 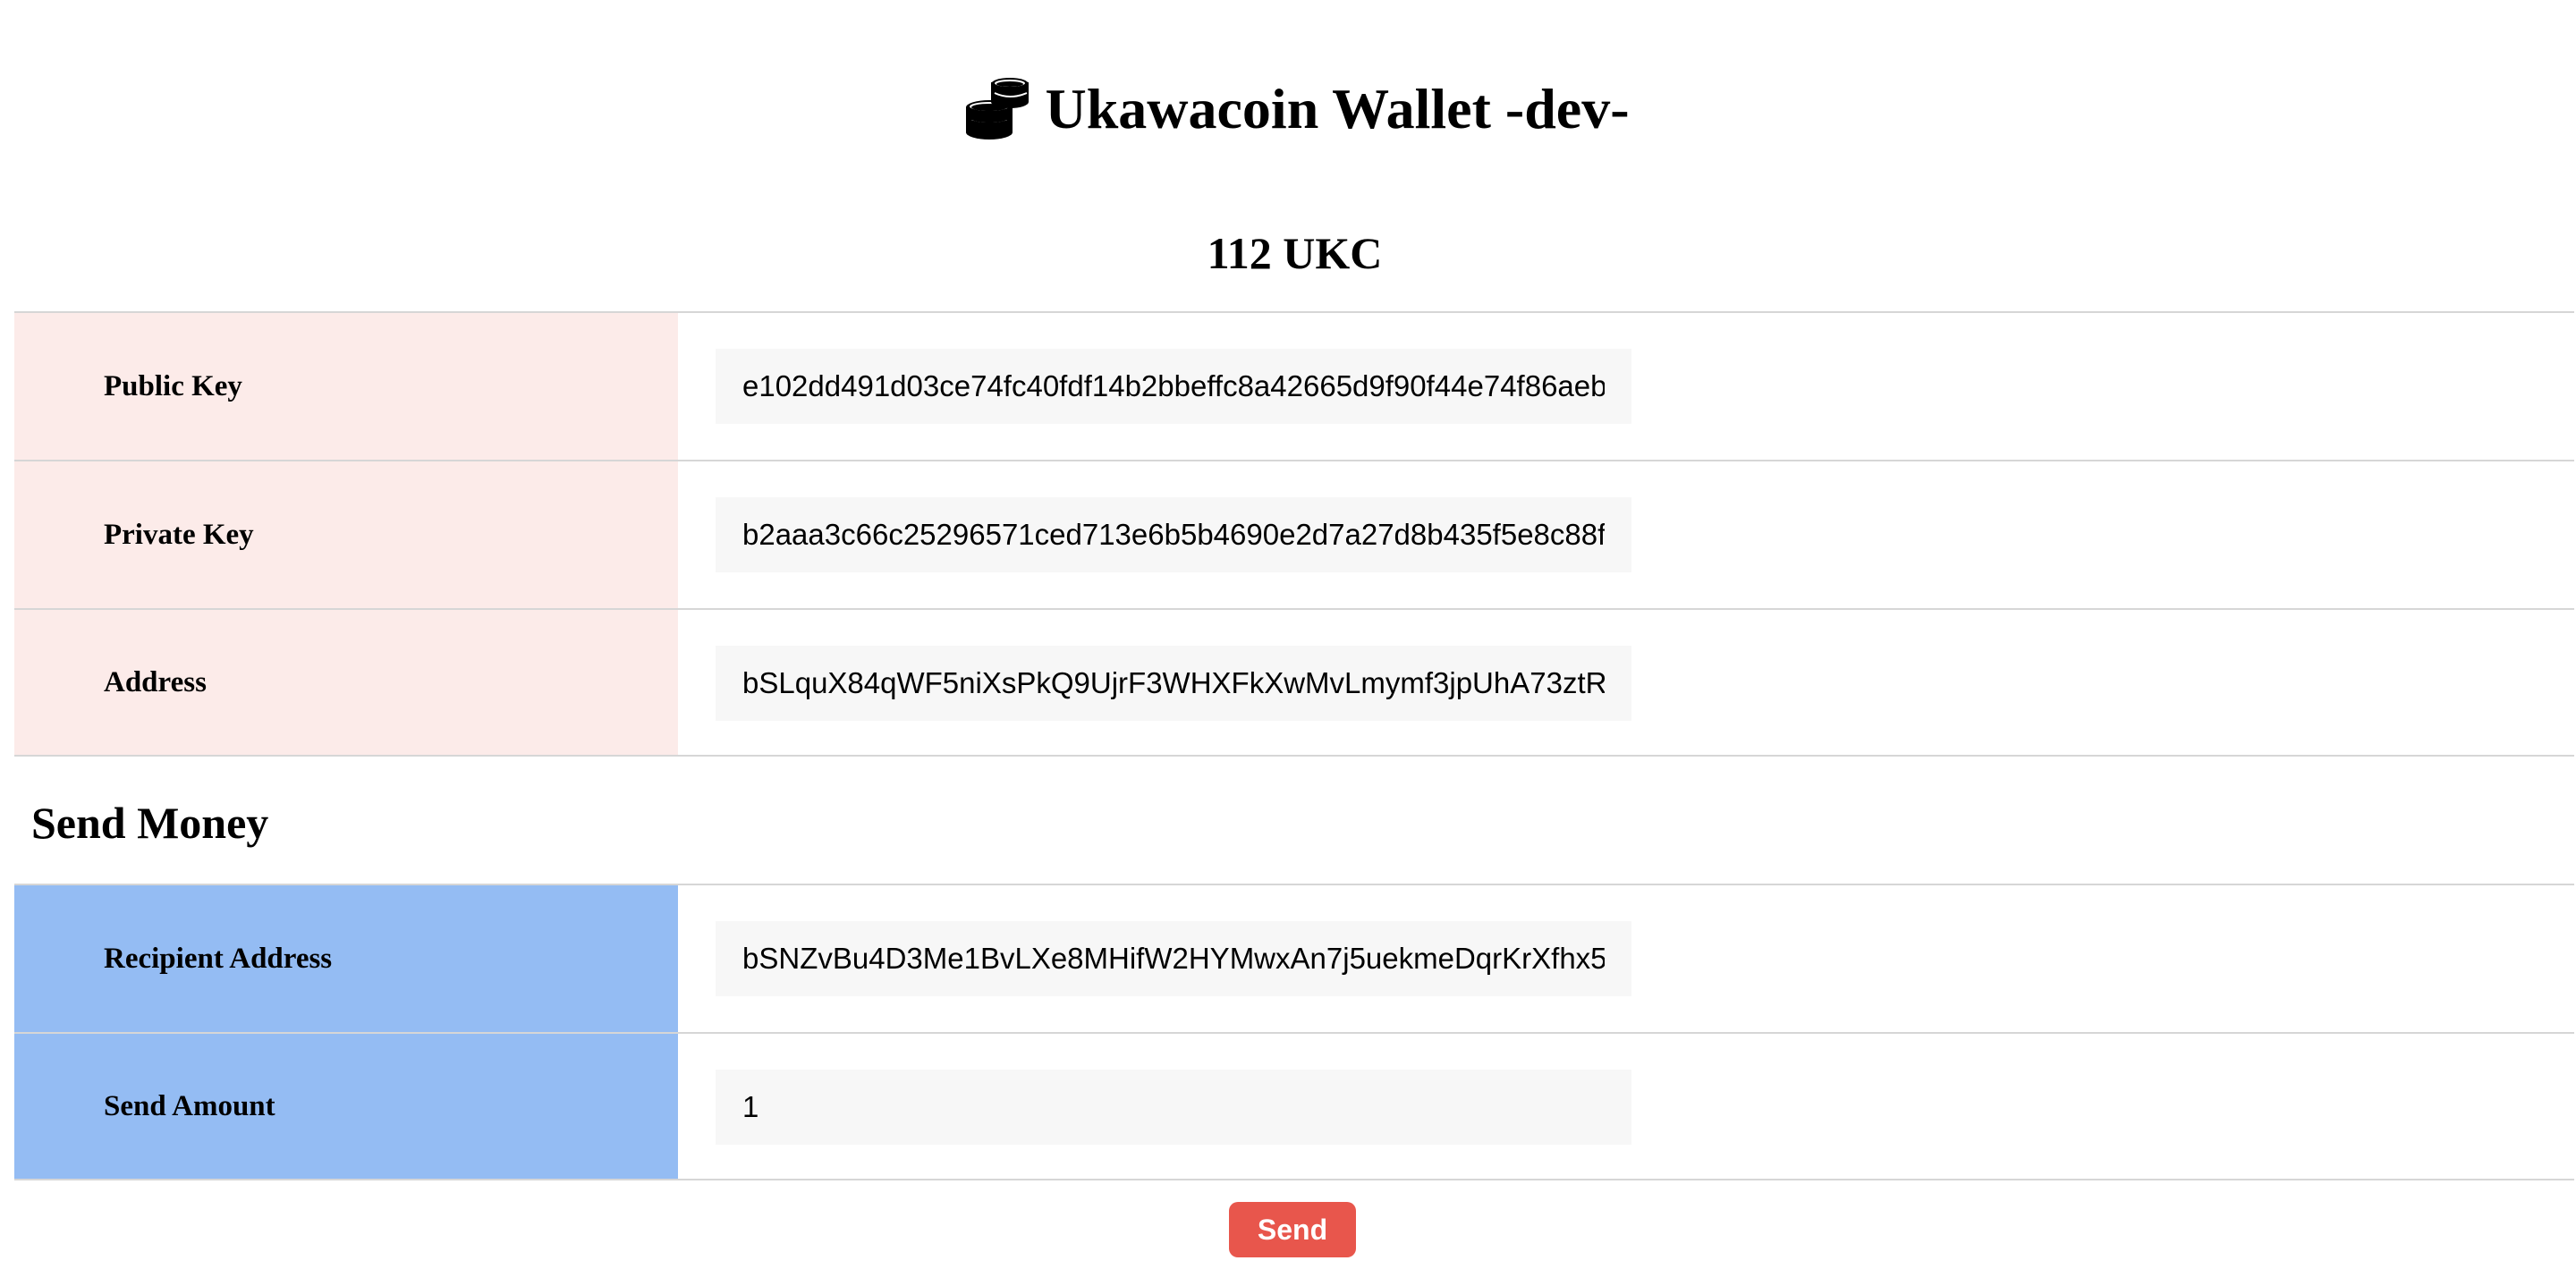 I want to click on private-key-field, so click(x=1173, y=534).